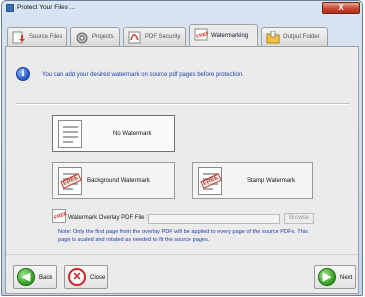 The height and width of the screenshot is (297, 365). I want to click on tab-source-files: Source Files, so click(37, 36).